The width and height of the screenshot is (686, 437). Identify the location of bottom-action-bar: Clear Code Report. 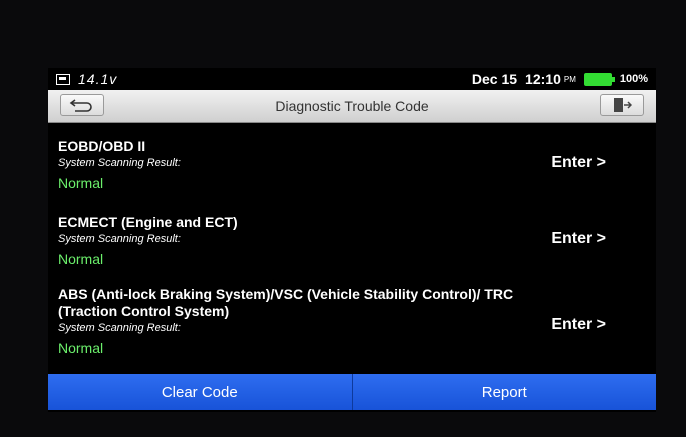
(352, 392).